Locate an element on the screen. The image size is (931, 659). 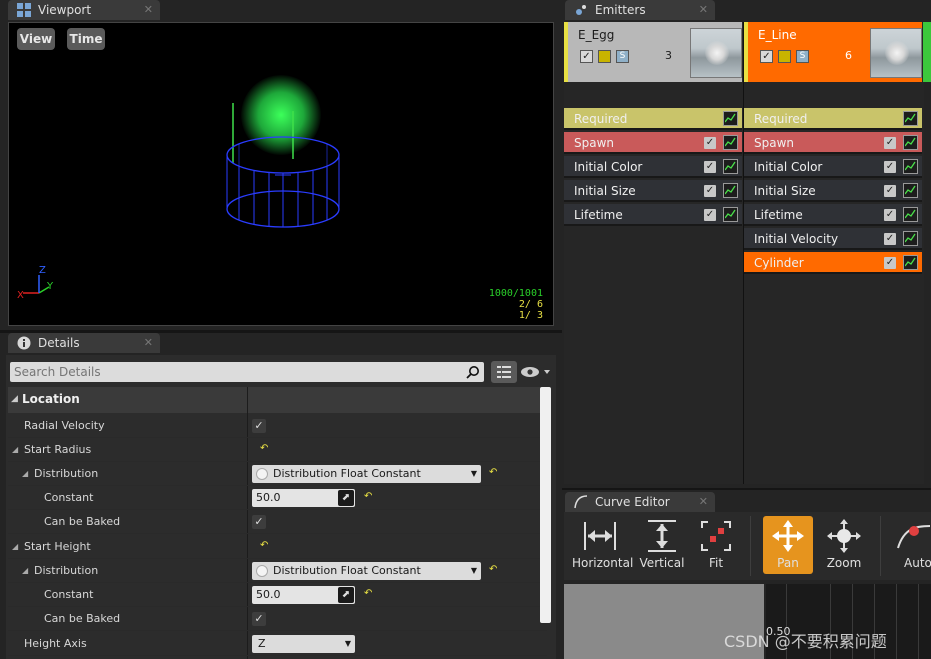
module-initial-velocity: Initial Velocity ✓ is located at coordinates (833, 239).